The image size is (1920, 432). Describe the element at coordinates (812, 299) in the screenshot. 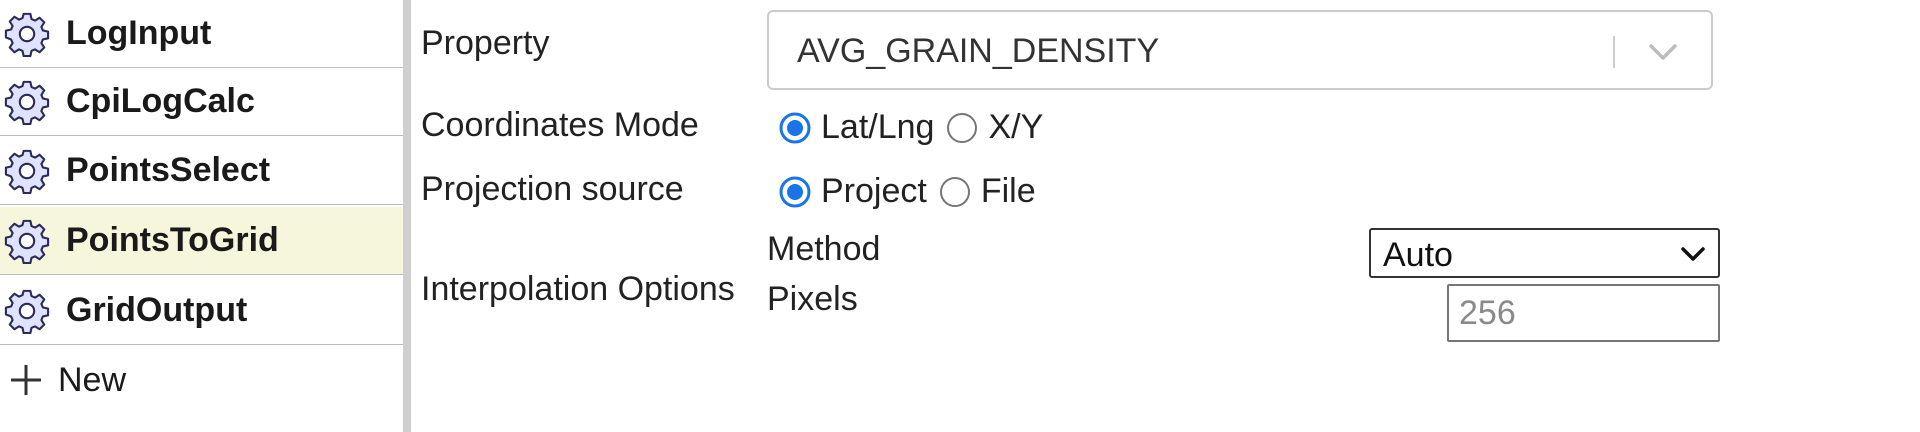

I see `pixels-label: Pixels` at that location.